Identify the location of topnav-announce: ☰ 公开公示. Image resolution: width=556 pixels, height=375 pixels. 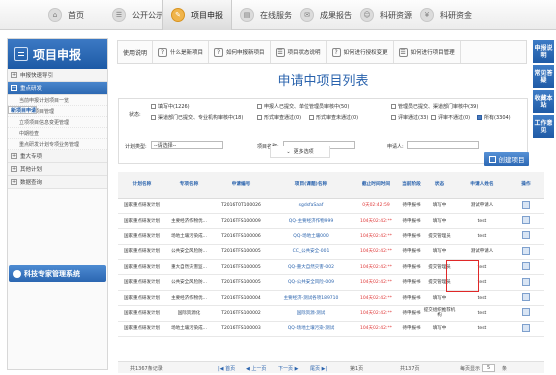
(138, 15).